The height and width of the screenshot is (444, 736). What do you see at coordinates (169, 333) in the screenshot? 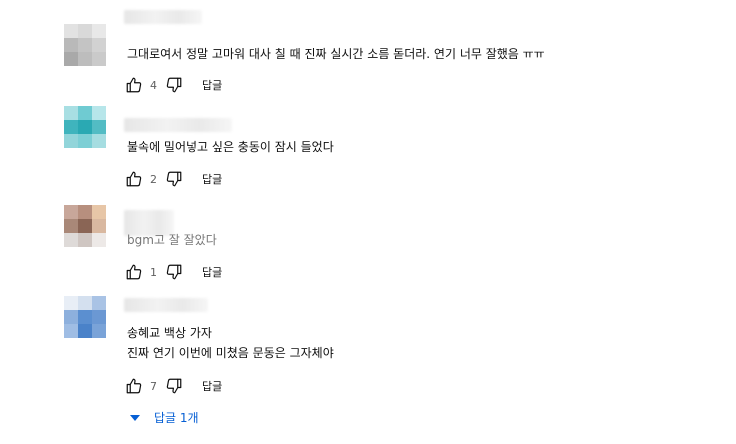
I see `comment-text: 송혜교 백상 가자` at bounding box center [169, 333].